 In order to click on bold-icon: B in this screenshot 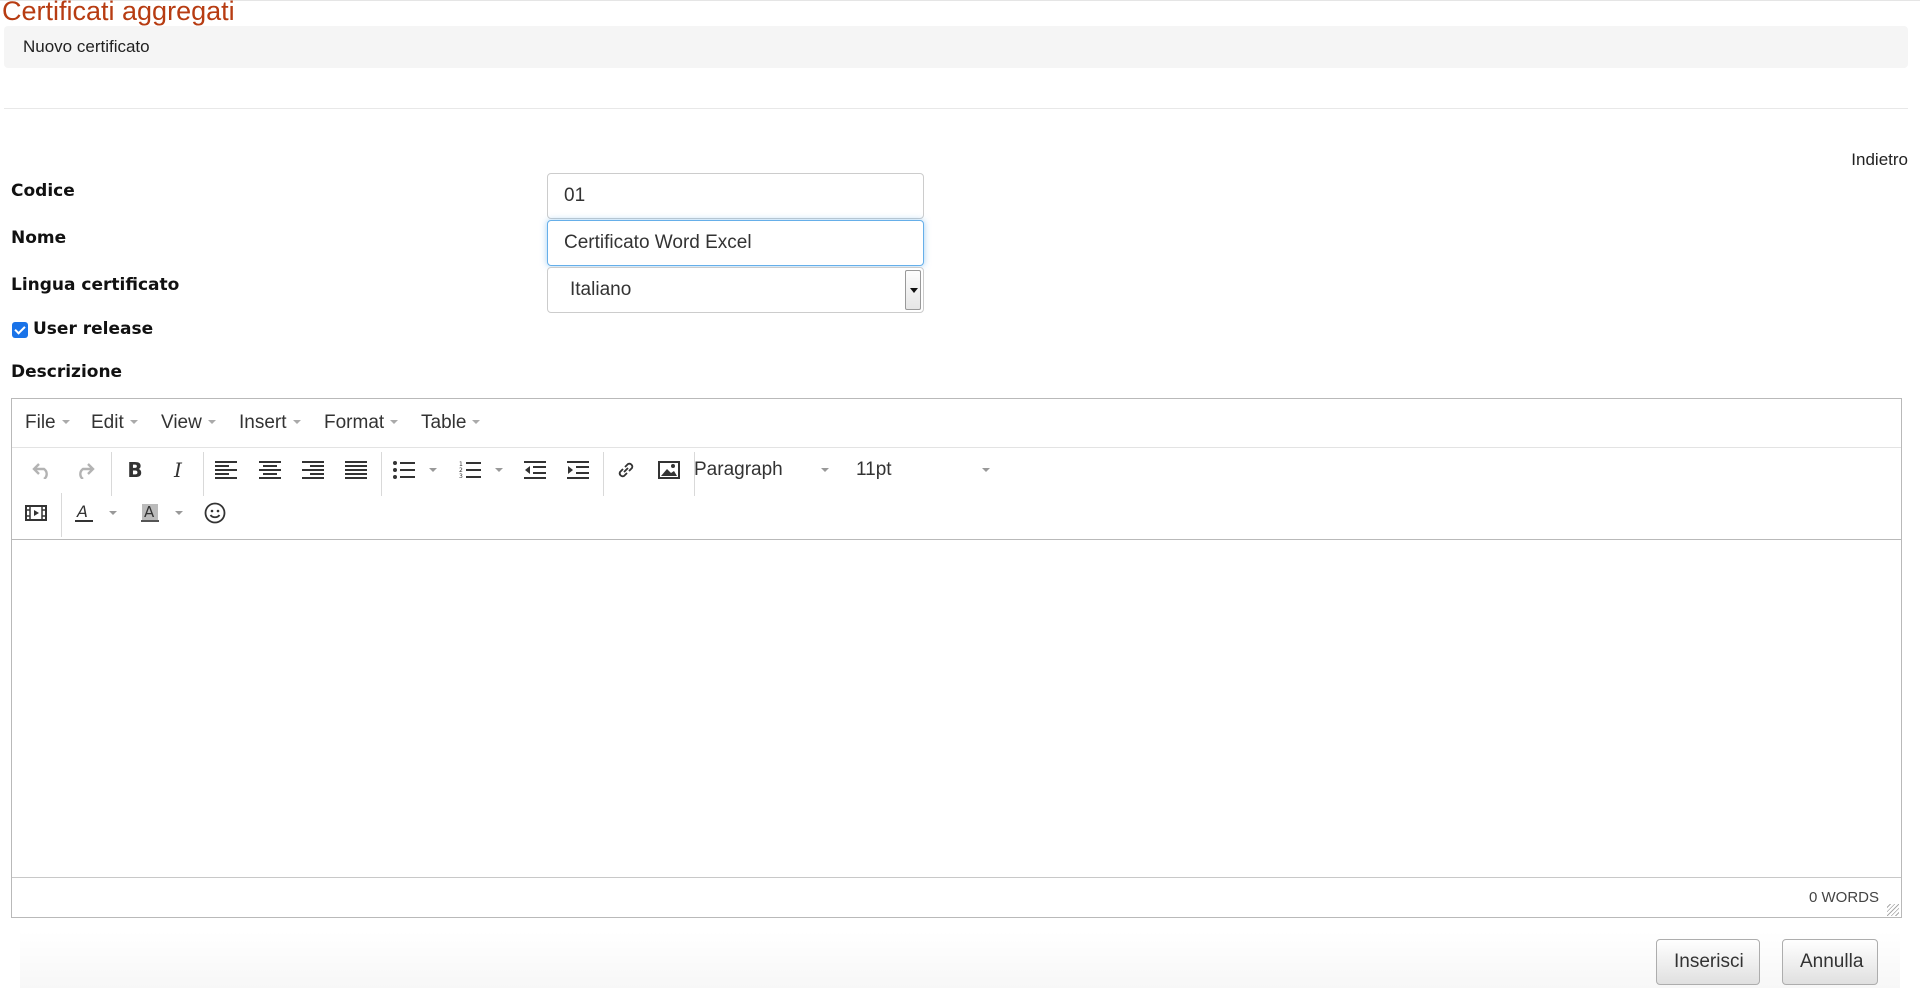, I will do `click(135, 470)`.